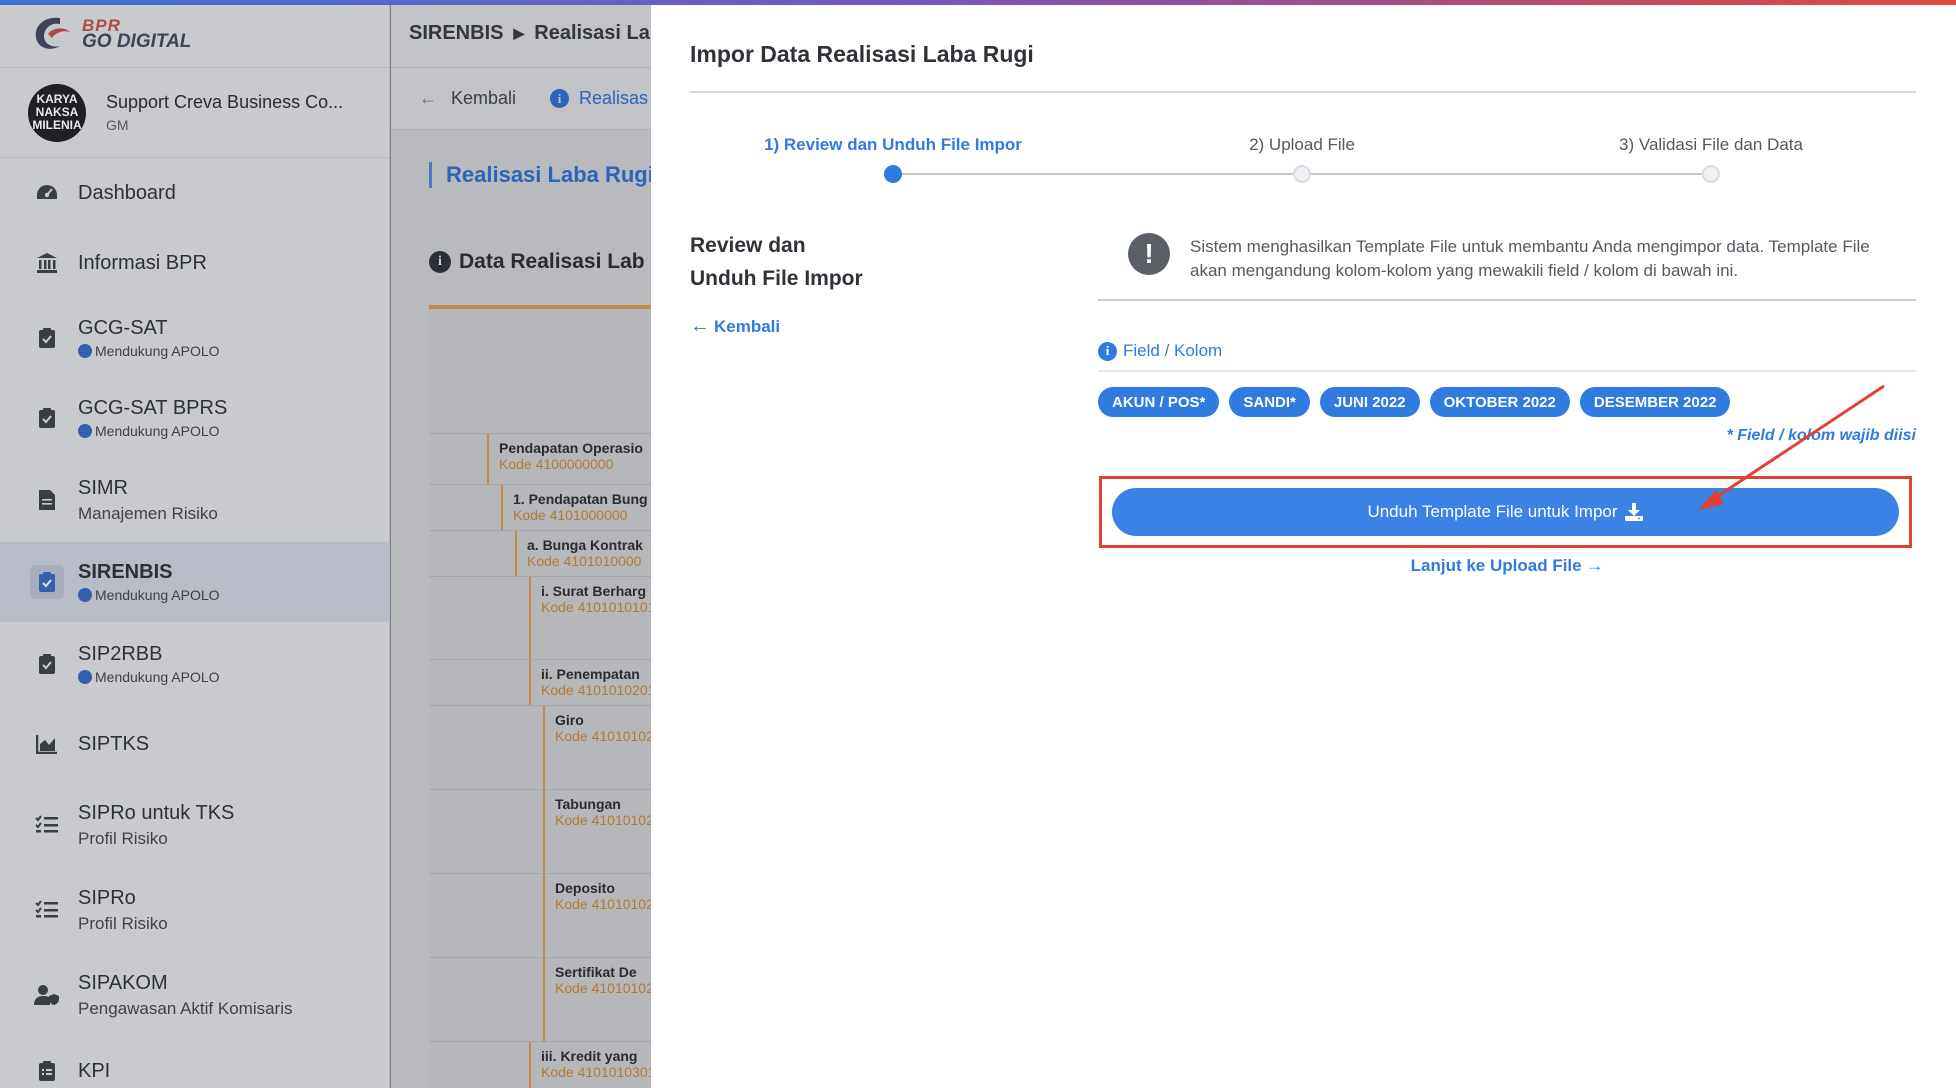  Describe the element at coordinates (127, 192) in the screenshot. I see `sidebar-item-label: Dashboard` at that location.